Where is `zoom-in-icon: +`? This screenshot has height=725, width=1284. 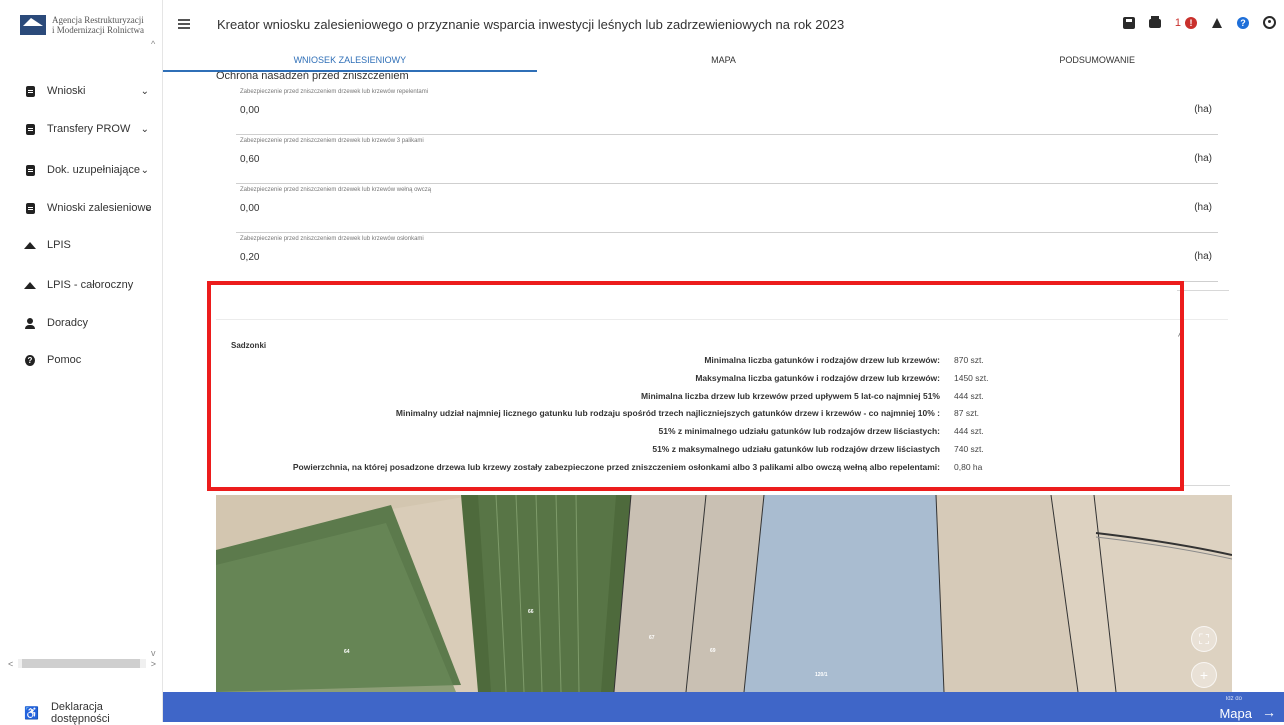
zoom-in-icon: + is located at coordinates (1204, 675).